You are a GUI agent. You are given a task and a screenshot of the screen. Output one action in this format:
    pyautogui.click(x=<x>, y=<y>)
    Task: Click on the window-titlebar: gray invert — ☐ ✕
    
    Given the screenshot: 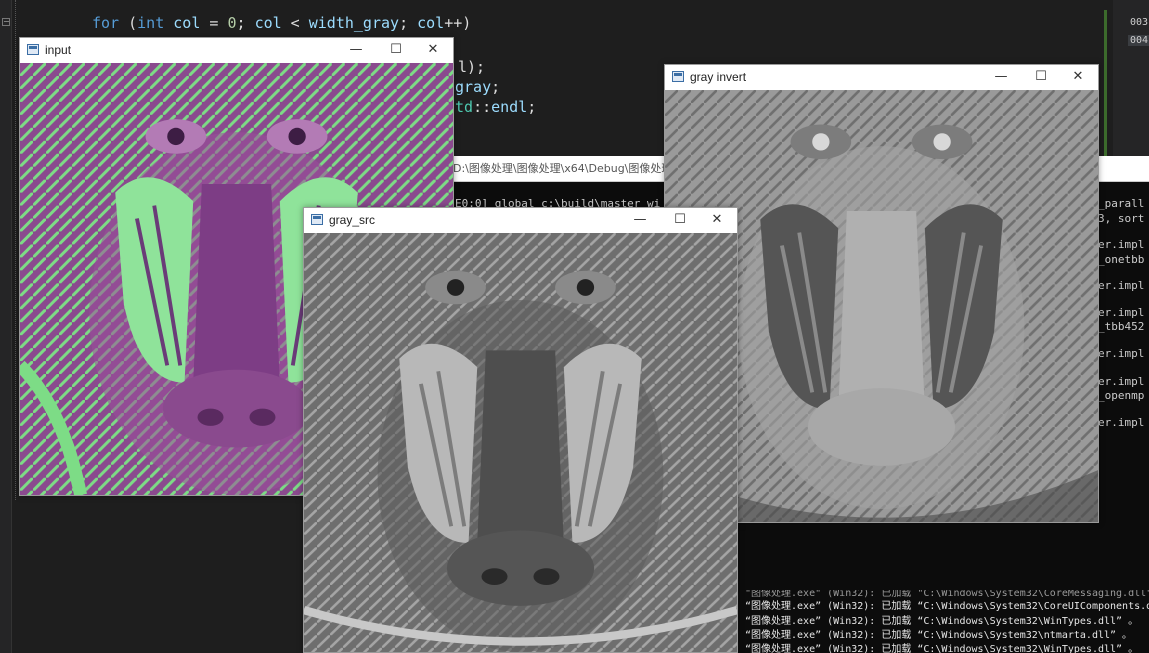 What is the action you would take?
    pyautogui.click(x=881, y=77)
    